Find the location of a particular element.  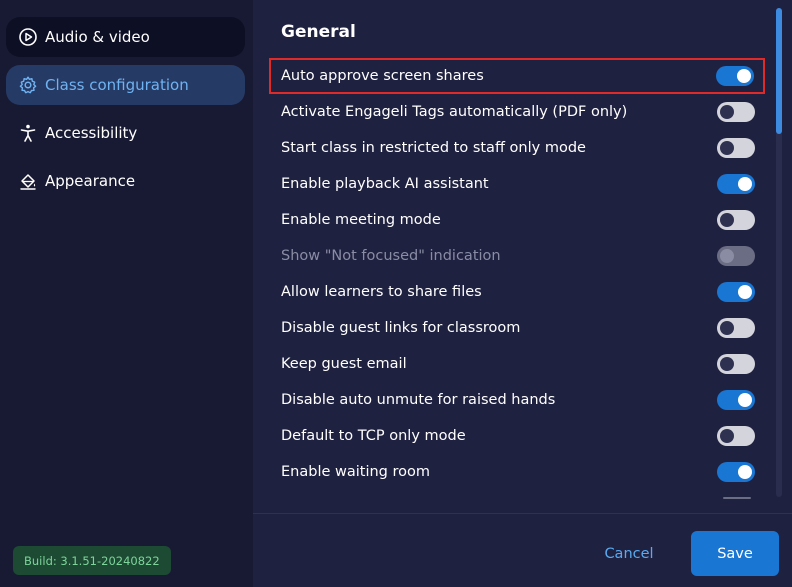

setting-row-auto-unmute: Disable auto unmute for raised hands is located at coordinates (517, 400).